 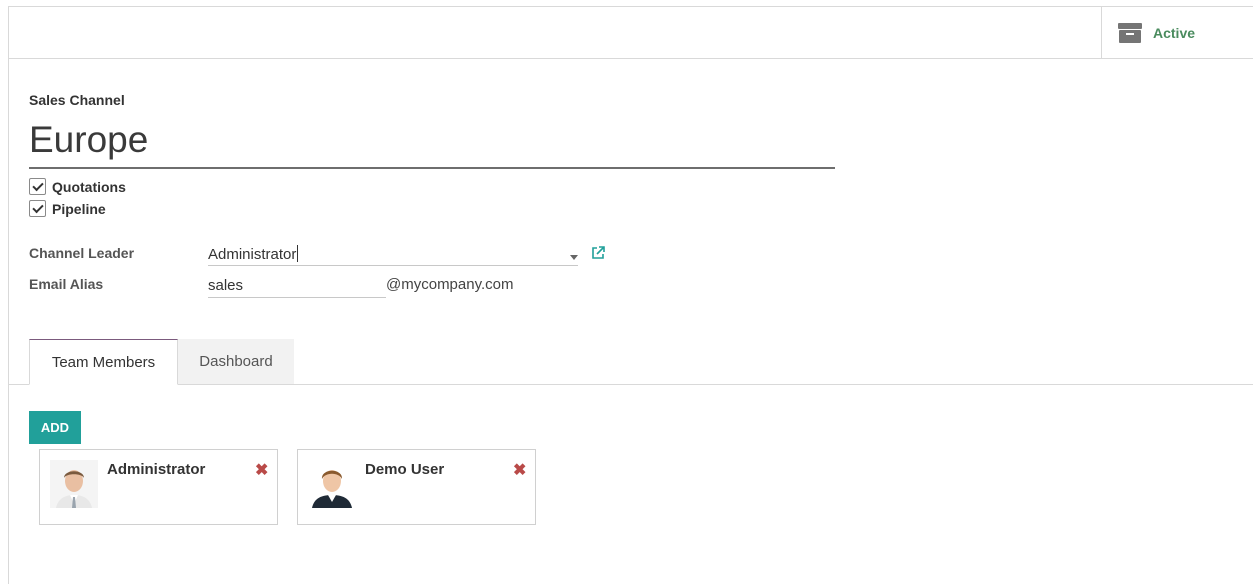 I want to click on button-box: Active, so click(x=631, y=33).